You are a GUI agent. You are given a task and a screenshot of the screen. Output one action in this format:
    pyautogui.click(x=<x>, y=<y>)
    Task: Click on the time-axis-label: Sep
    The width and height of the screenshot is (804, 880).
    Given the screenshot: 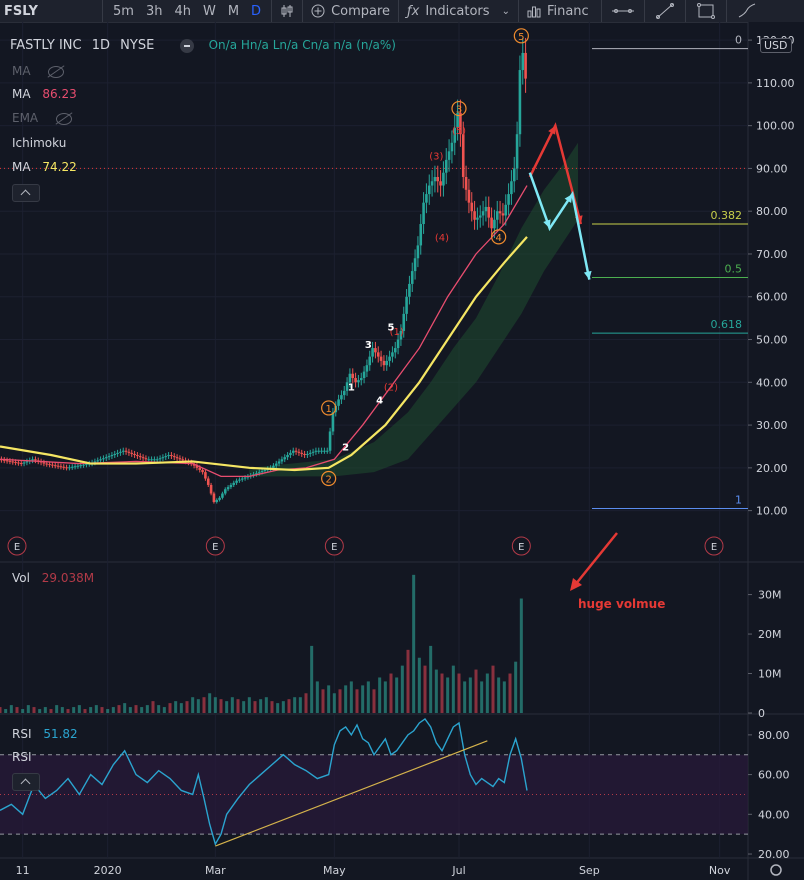 What is the action you would take?
    pyautogui.click(x=589, y=870)
    